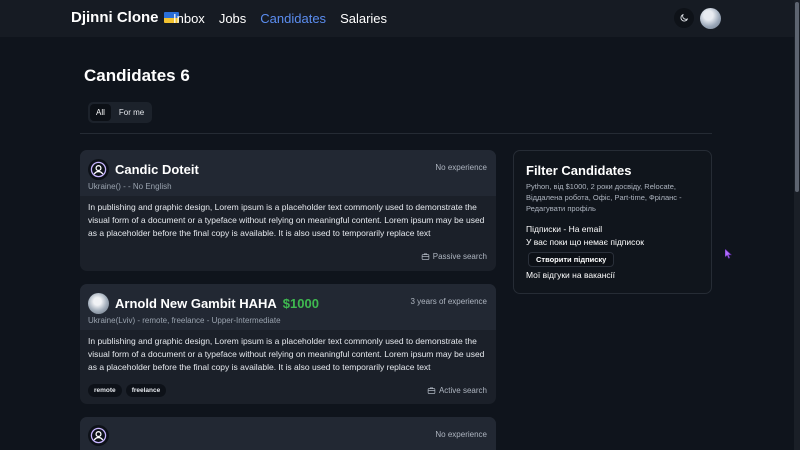 This screenshot has height=450, width=800. I want to click on candidate-status: Passive search, so click(454, 256).